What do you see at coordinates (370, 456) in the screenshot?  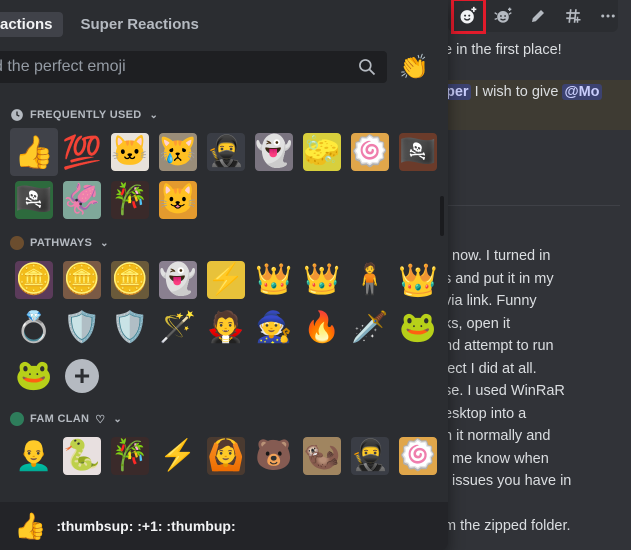 I see `emoji-custom-itachi-2: 🥷` at bounding box center [370, 456].